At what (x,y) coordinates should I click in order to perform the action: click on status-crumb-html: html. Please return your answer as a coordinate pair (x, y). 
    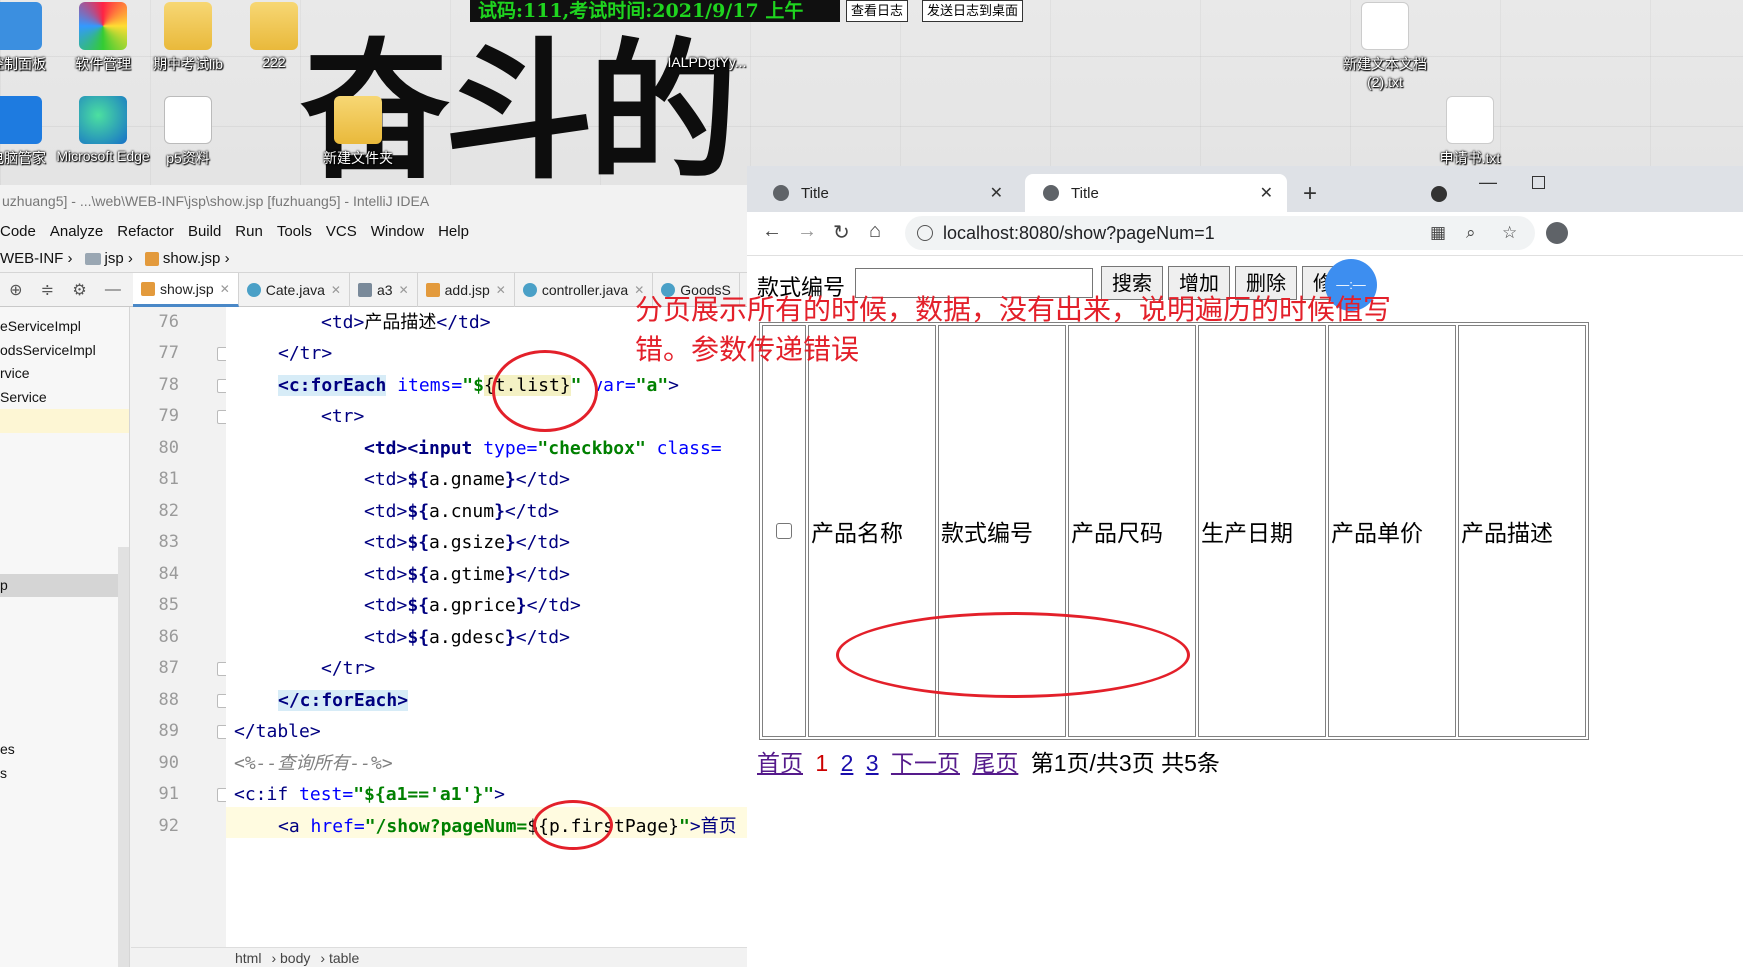
    Looking at the image, I should click on (248, 958).